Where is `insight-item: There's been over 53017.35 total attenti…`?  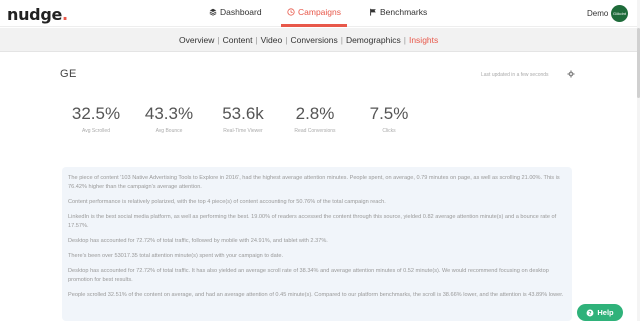 insight-item: There's been over 53017.35 total attenti… is located at coordinates (176, 256).